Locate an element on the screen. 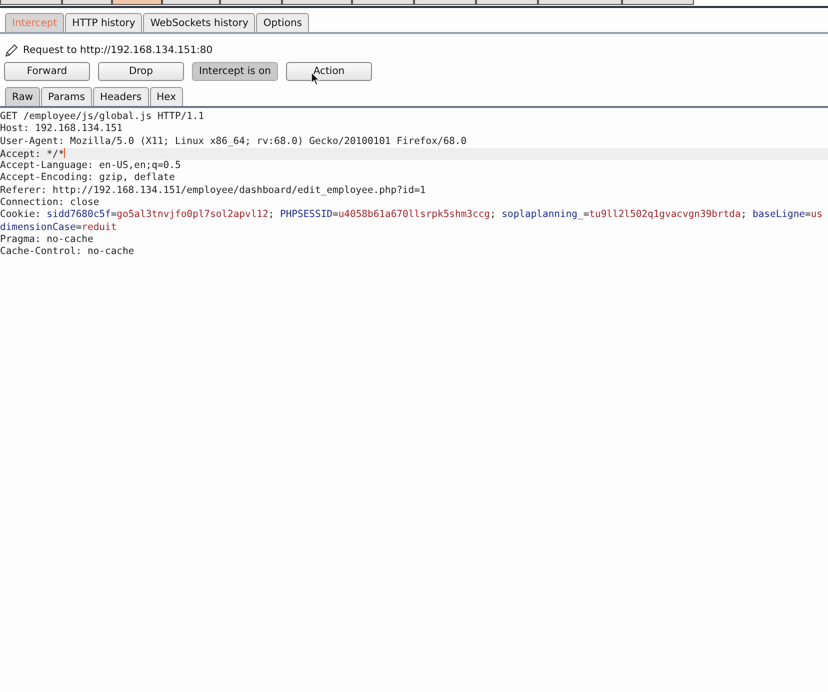 The image size is (828, 692). pencil-icon is located at coordinates (11, 50).